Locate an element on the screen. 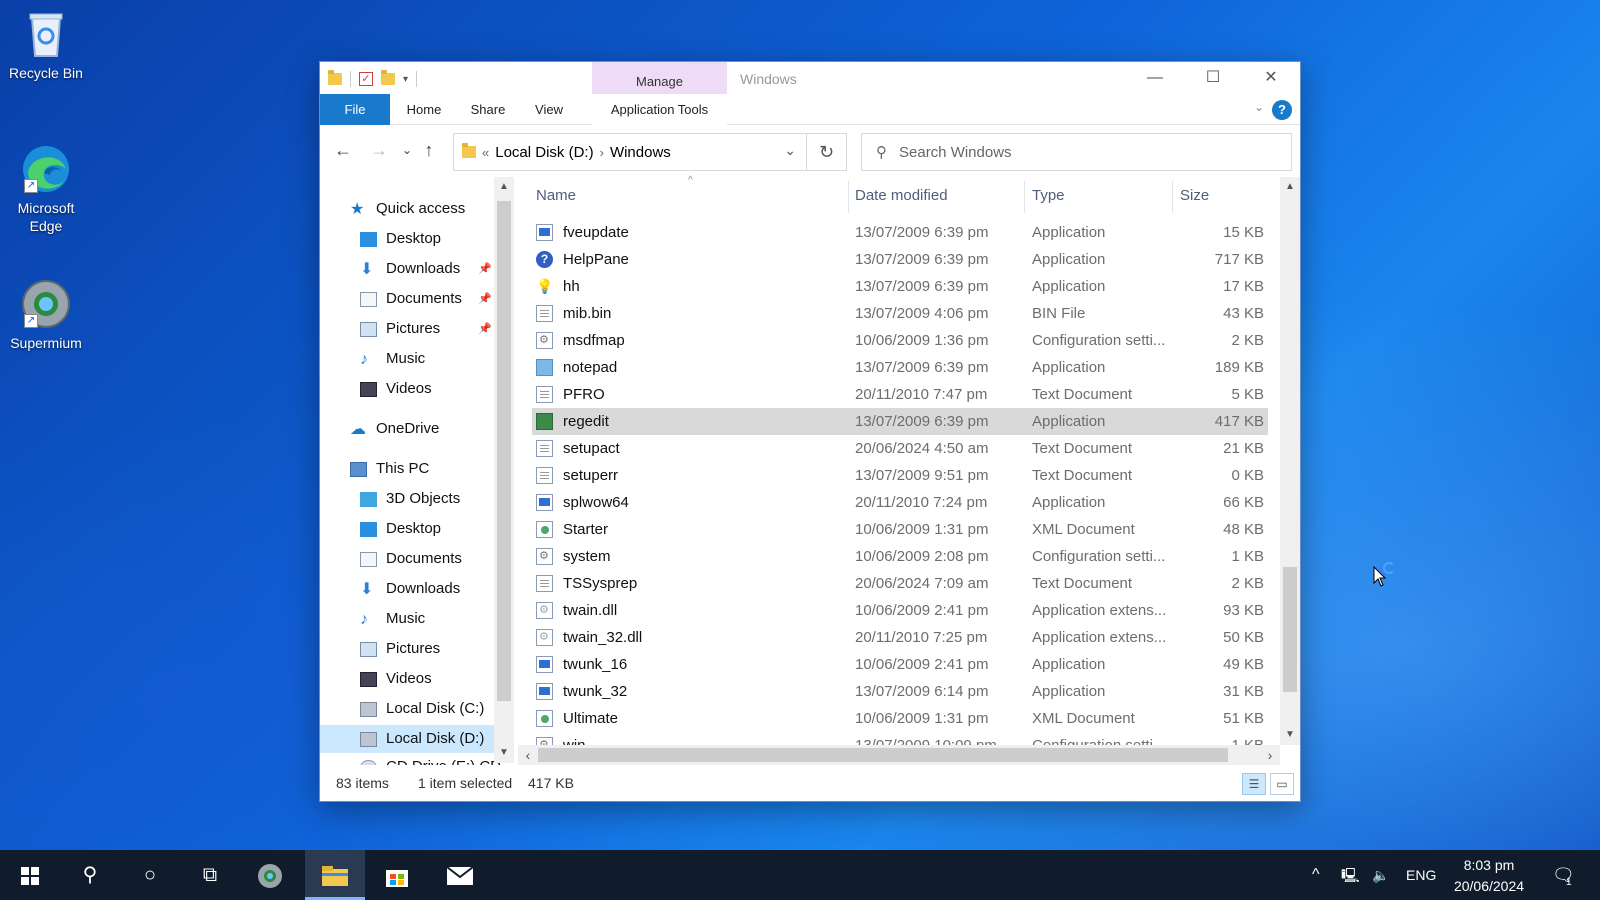 The width and height of the screenshot is (1600, 900). maximize-button: ☐ is located at coordinates (1213, 78).